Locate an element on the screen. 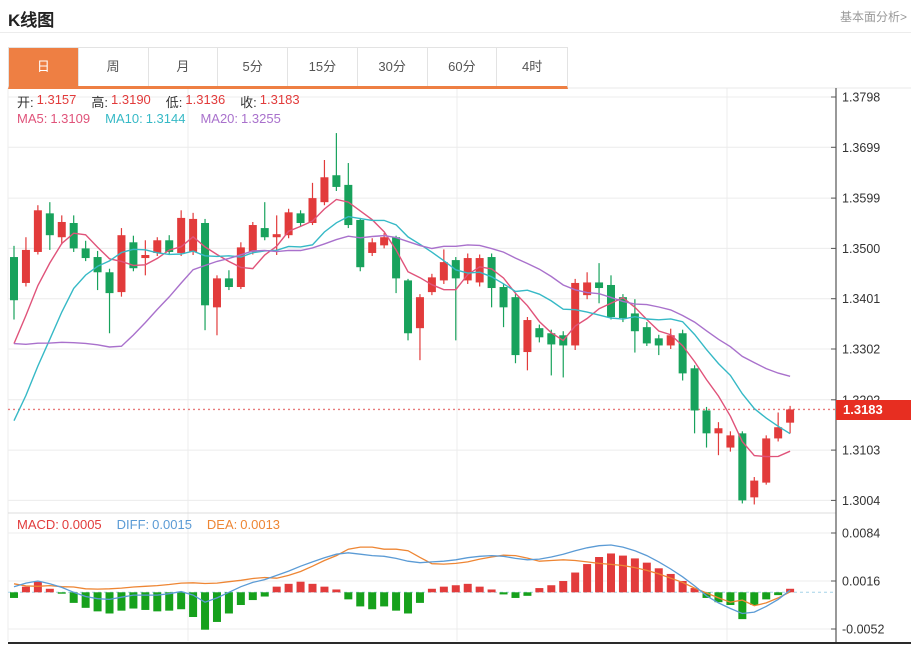 The width and height of the screenshot is (911, 645). svg-text: 1.3103 is located at coordinates (861, 451).